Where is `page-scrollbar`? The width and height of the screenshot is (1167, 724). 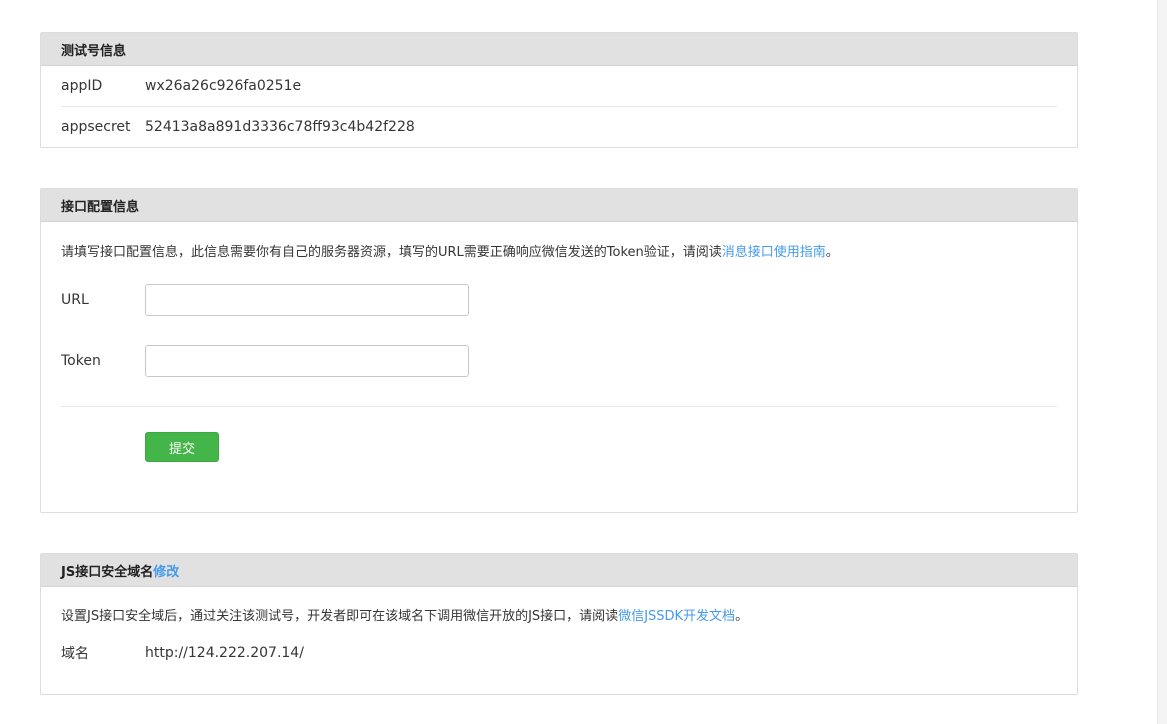
page-scrollbar is located at coordinates (1162, 362).